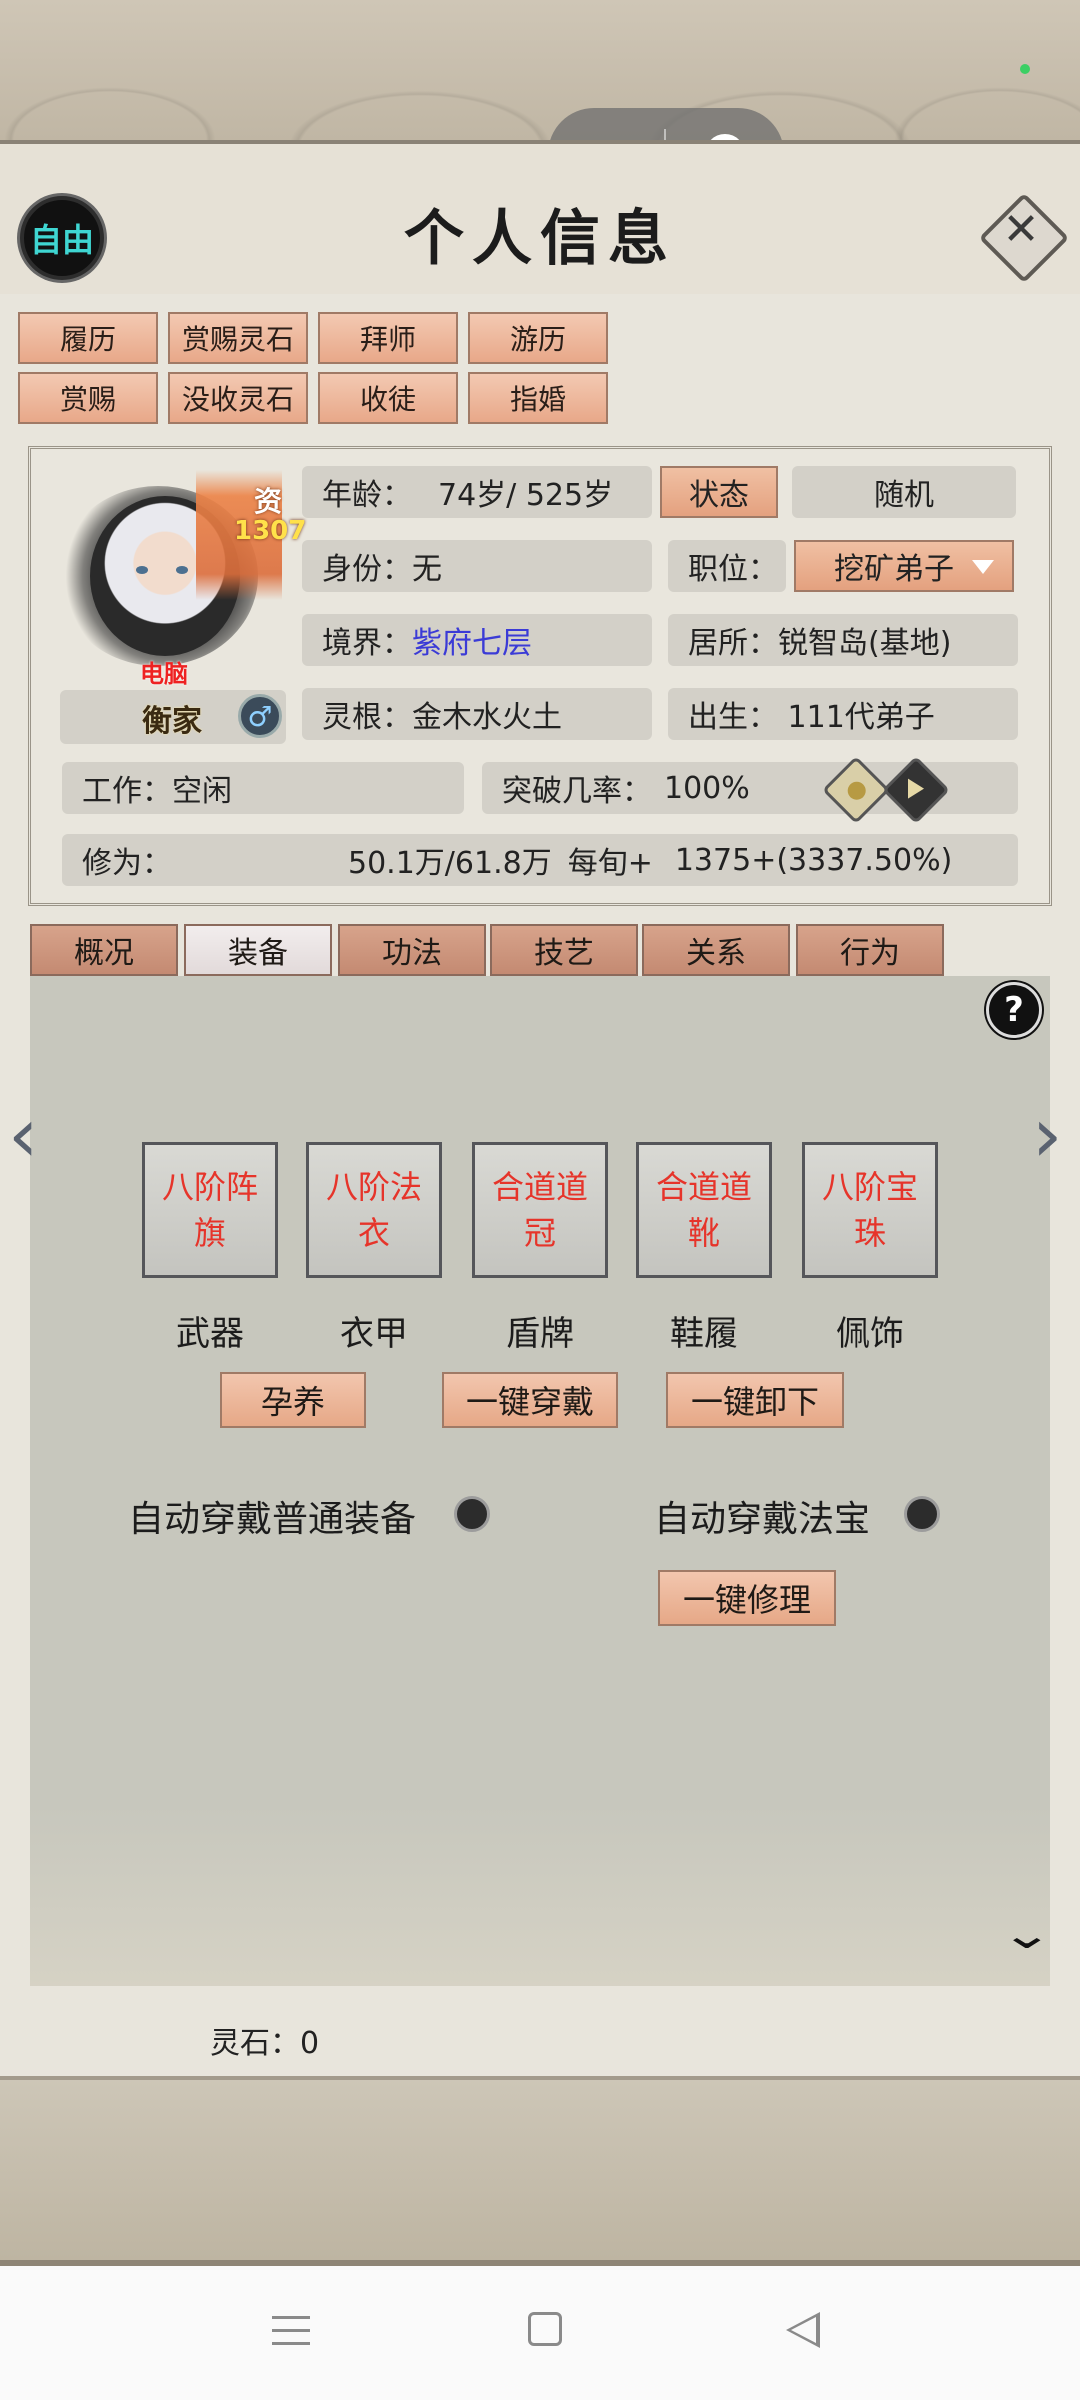  Describe the element at coordinates (388, 338) in the screenshot. I see `apprentice-button: 拜师` at that location.